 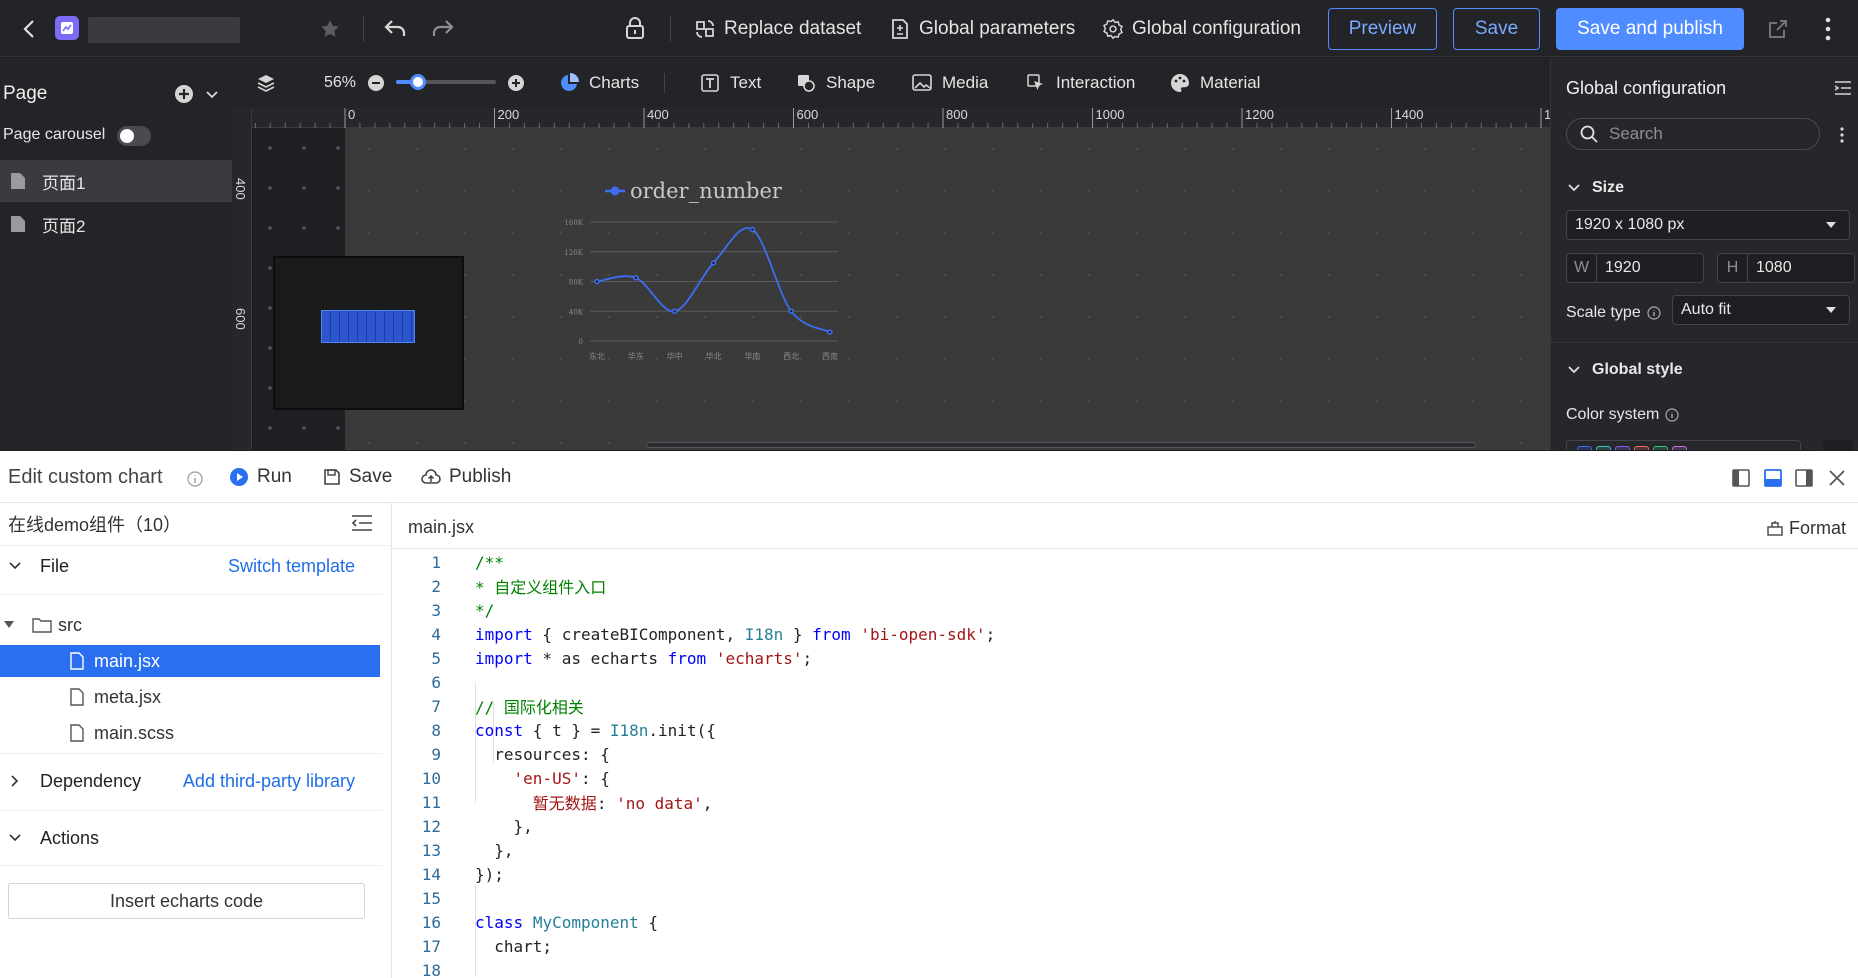 What do you see at coordinates (186, 901) in the screenshot?
I see `insert-echarts-button: Insert echarts code` at bounding box center [186, 901].